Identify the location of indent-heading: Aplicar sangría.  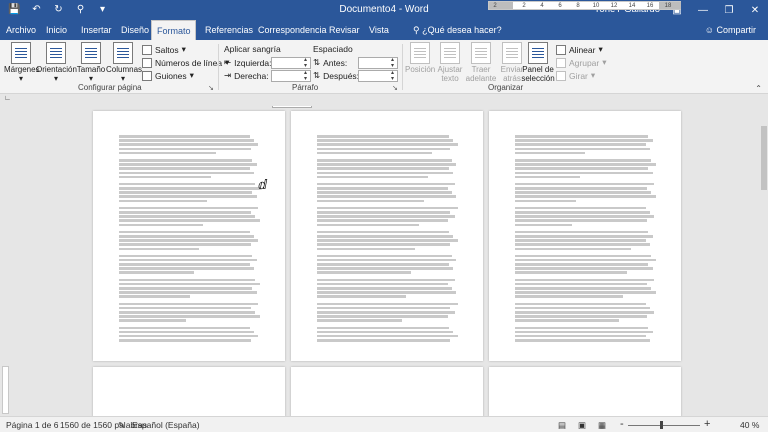
(252, 48).